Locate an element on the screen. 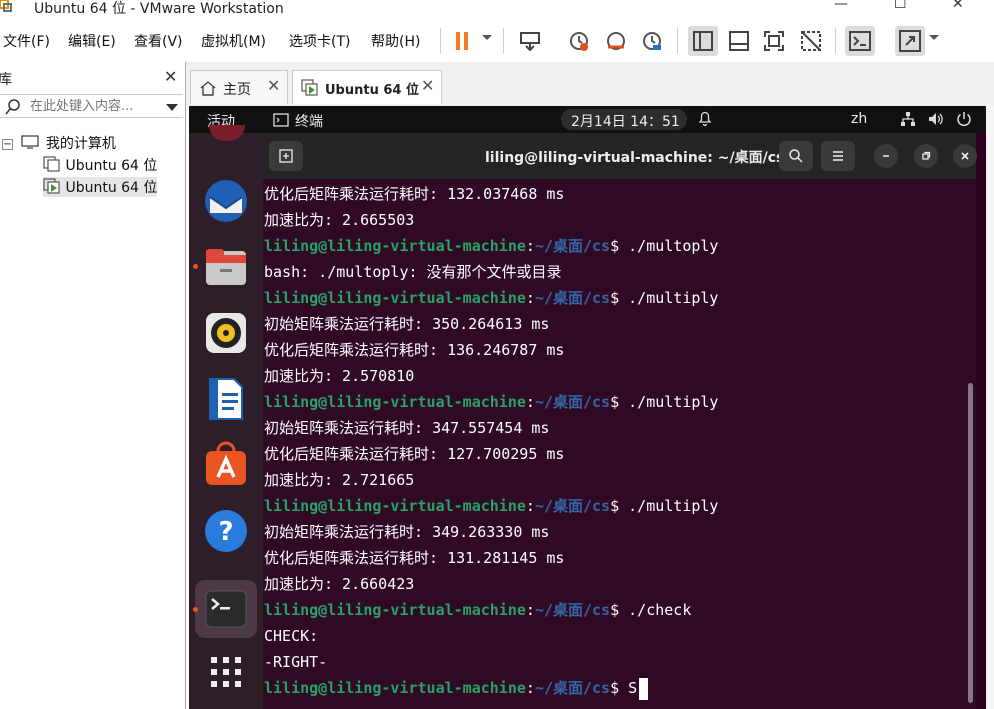 Image resolution: width=994 pixels, height=709 pixels. dock-item-partial-icon is located at coordinates (227, 133).